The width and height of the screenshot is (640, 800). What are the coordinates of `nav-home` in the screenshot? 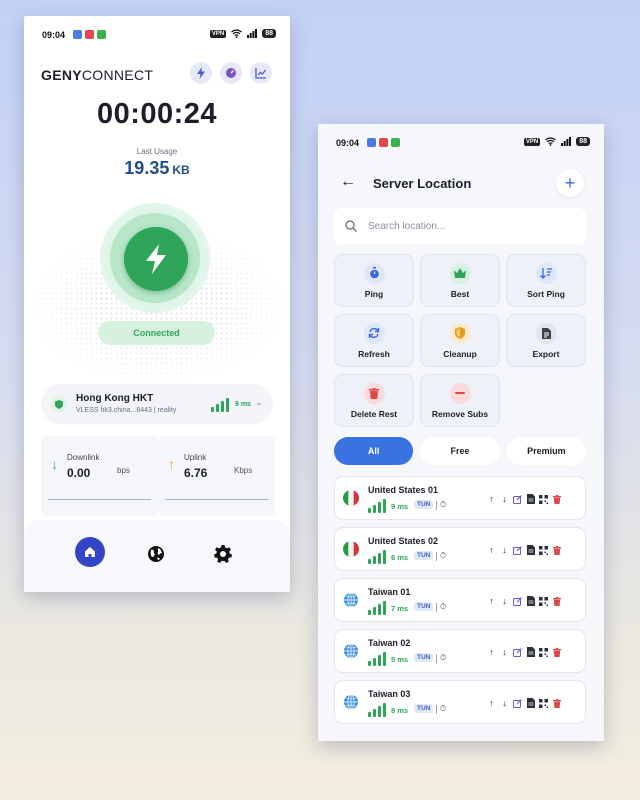 It's located at (90, 552).